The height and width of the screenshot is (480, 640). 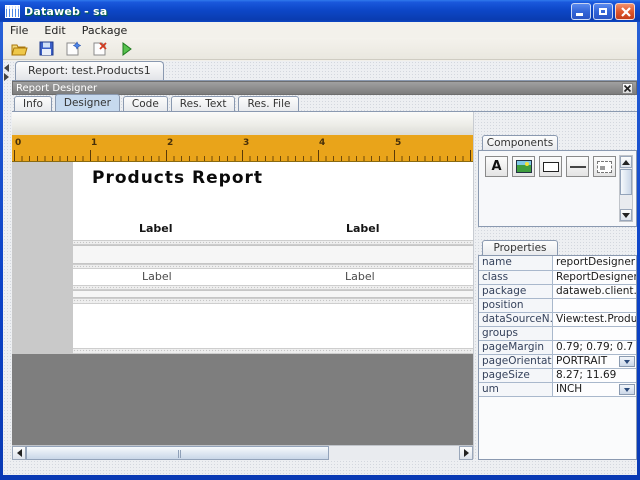 What do you see at coordinates (145, 103) in the screenshot?
I see `tab-code: Code` at bounding box center [145, 103].